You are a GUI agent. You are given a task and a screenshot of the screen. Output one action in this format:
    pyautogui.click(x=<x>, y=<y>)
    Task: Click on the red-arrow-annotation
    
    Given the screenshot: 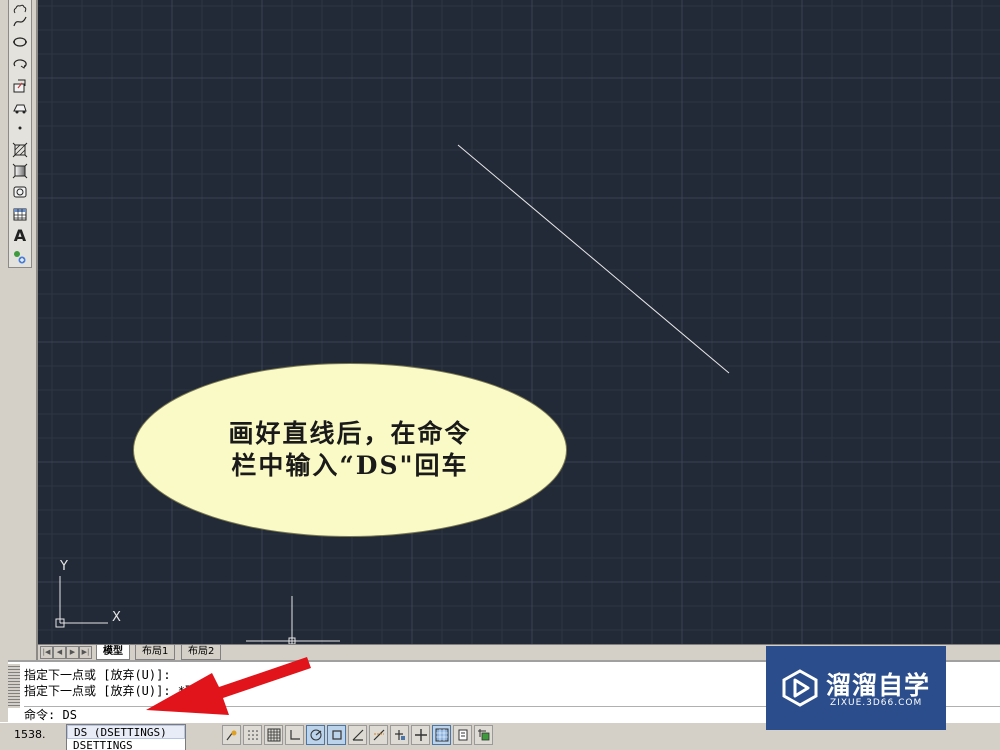 What is the action you would take?
    pyautogui.click(x=228, y=686)
    